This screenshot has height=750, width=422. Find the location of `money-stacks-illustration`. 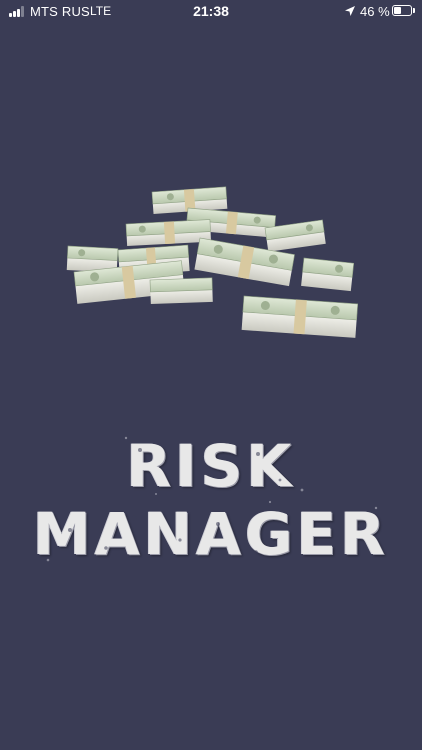

money-stacks-illustration is located at coordinates (212, 262).